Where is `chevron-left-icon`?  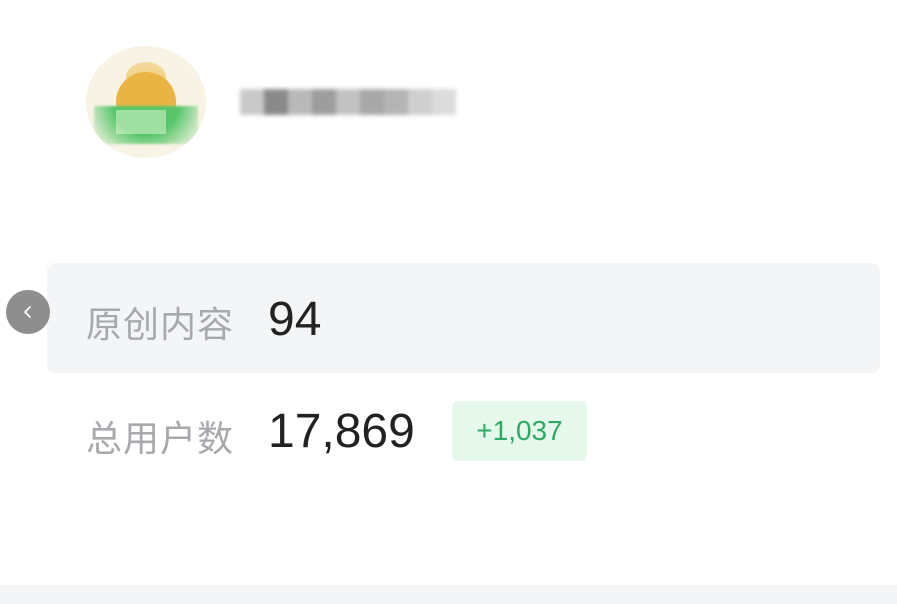 chevron-left-icon is located at coordinates (27, 312).